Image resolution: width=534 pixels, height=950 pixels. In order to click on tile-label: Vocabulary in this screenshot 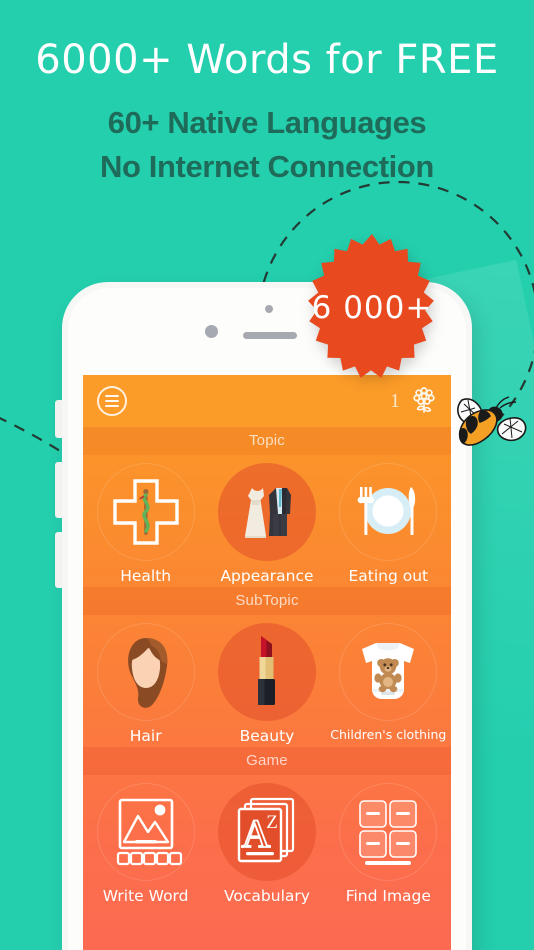, I will do `click(267, 896)`.